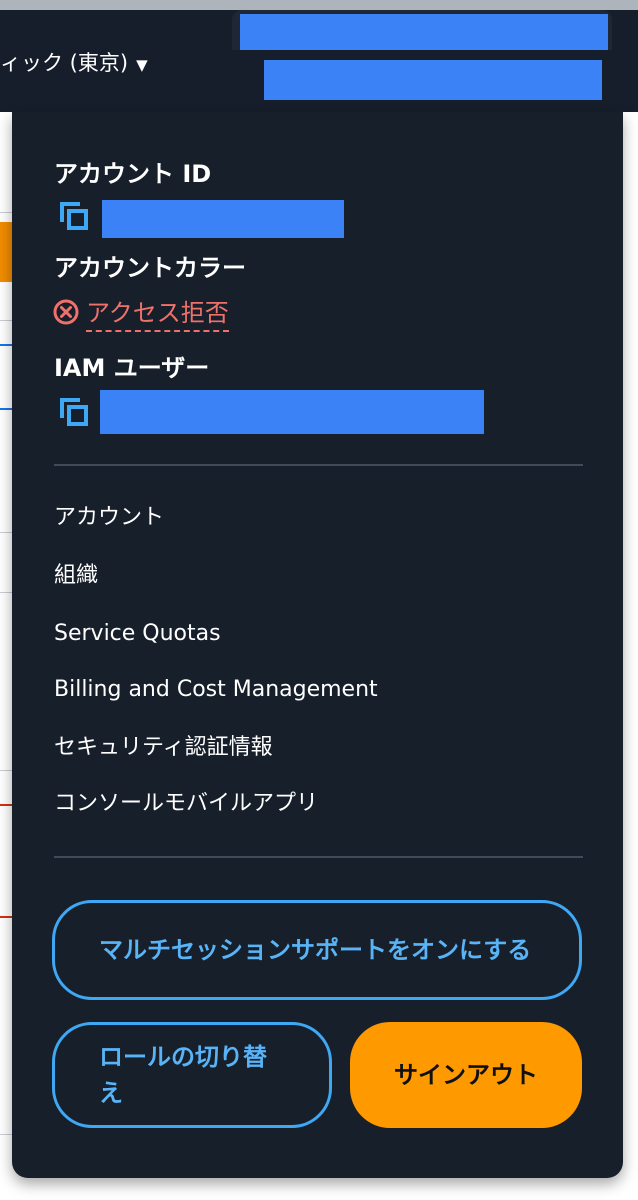  I want to click on iam-user-label: IAM ユーザー, so click(132, 368).